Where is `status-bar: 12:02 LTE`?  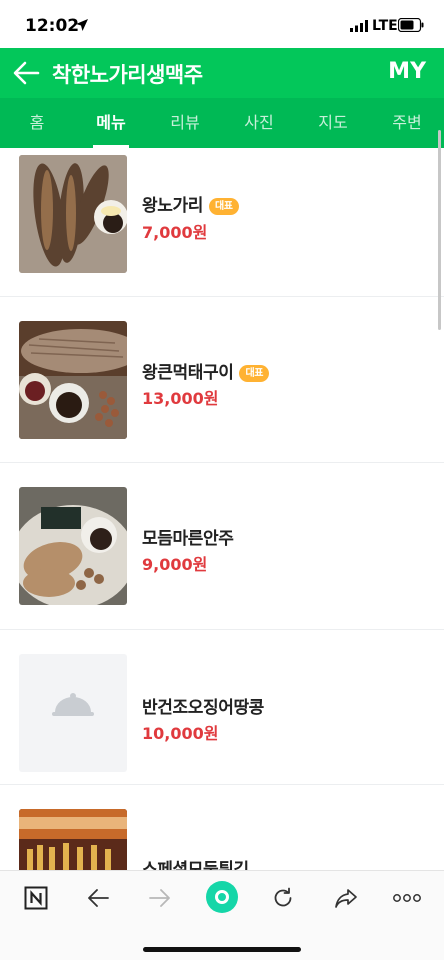 status-bar: 12:02 LTE is located at coordinates (222, 24).